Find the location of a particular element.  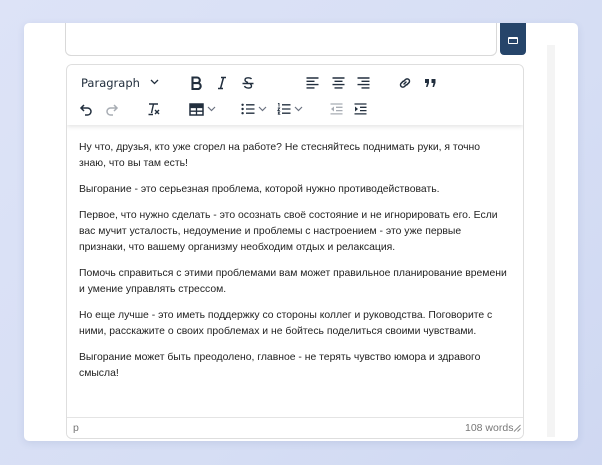

outdent-button is located at coordinates (336, 109).